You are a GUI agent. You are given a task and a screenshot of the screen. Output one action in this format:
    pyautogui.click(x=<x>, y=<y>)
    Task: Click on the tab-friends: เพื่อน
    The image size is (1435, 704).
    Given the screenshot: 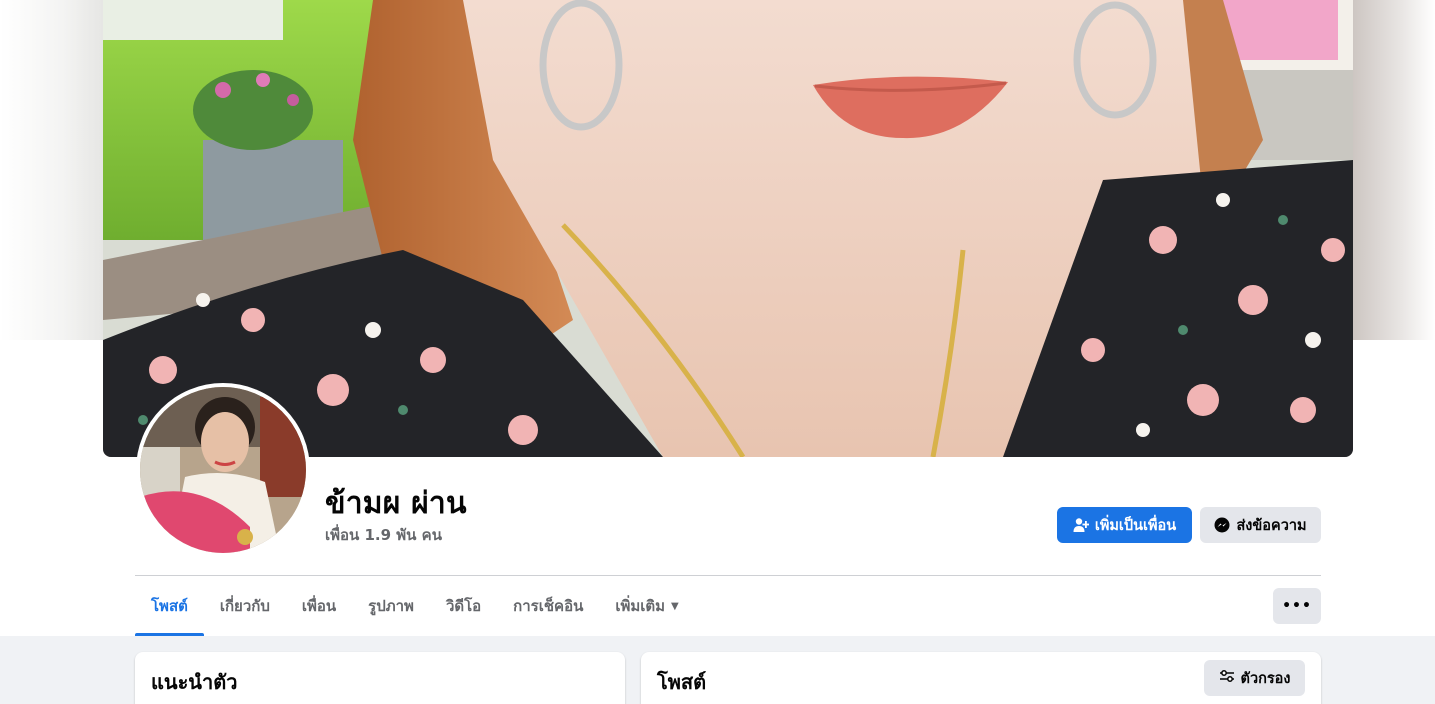 What is the action you would take?
    pyautogui.click(x=319, y=606)
    